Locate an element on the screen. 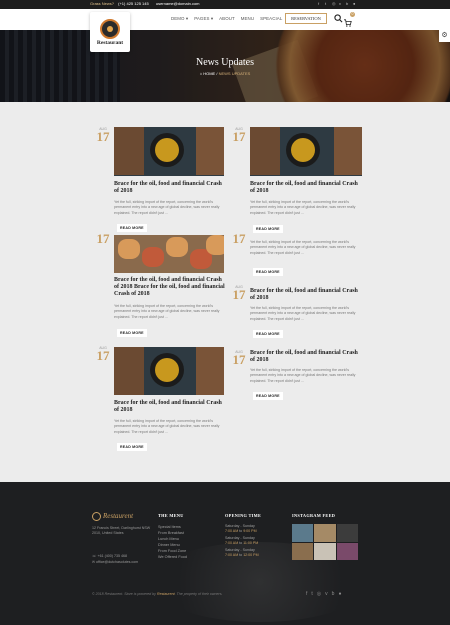 The width and height of the screenshot is (450, 625). cart-button: 0 is located at coordinates (349, 19).